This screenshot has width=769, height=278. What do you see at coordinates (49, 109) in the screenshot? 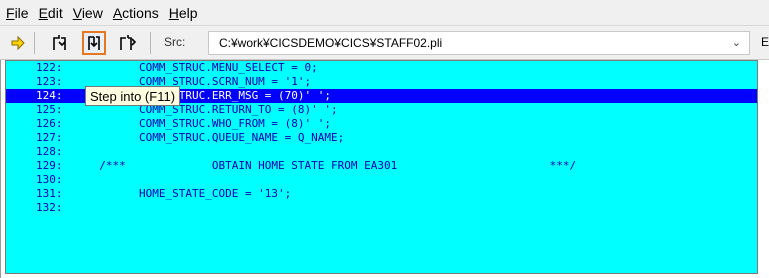
I see `line-number: 125:` at bounding box center [49, 109].